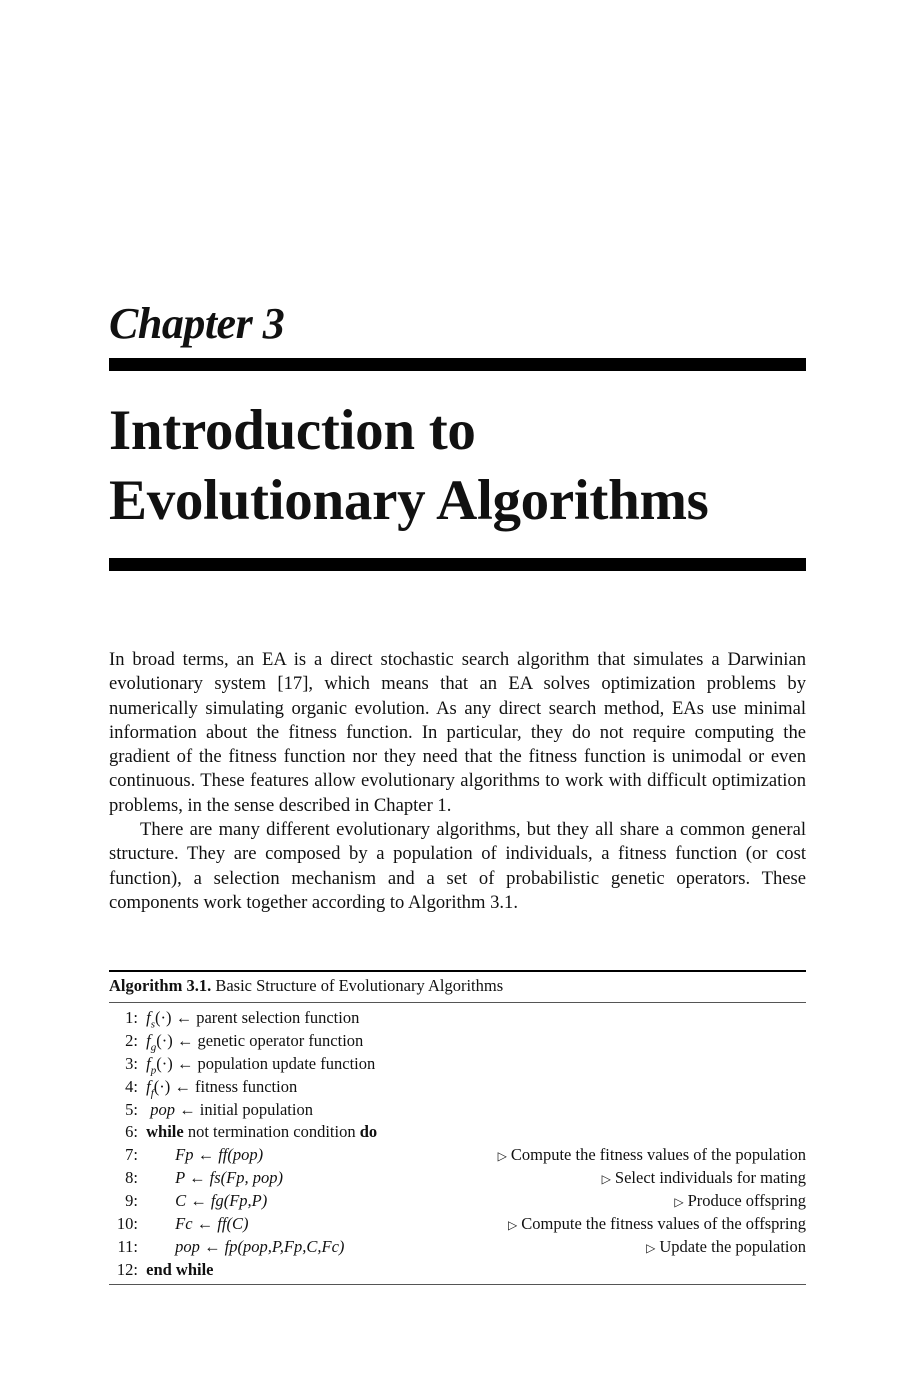 Image resolution: width=921 pixels, height=1381 pixels. What do you see at coordinates (280, 1040) in the screenshot?
I see `line-text: genetic operator function` at bounding box center [280, 1040].